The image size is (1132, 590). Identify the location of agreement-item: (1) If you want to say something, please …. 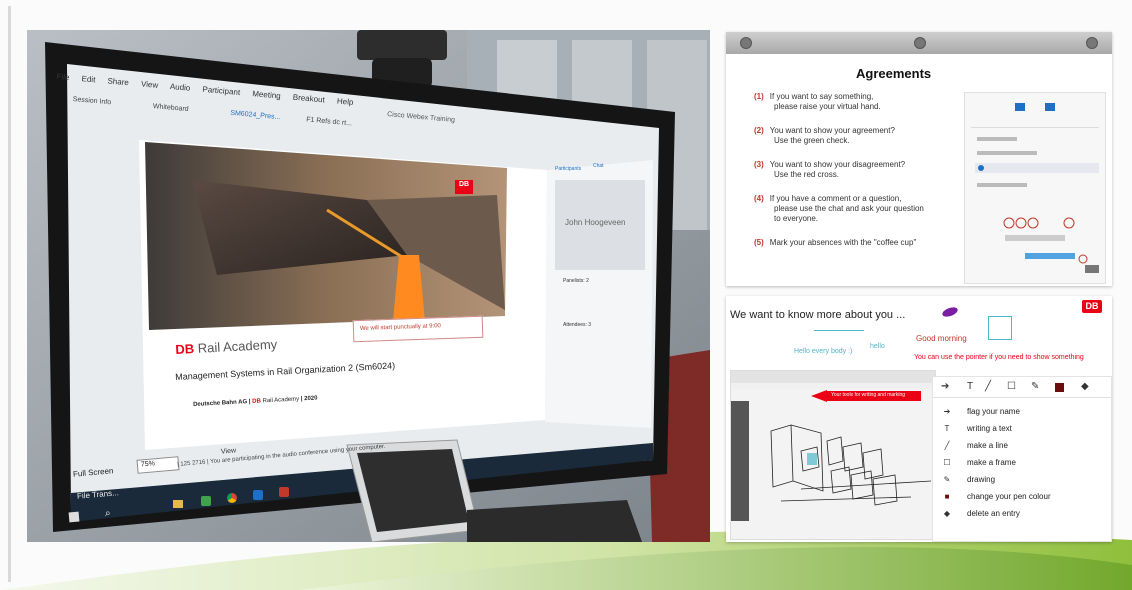
(817, 102).